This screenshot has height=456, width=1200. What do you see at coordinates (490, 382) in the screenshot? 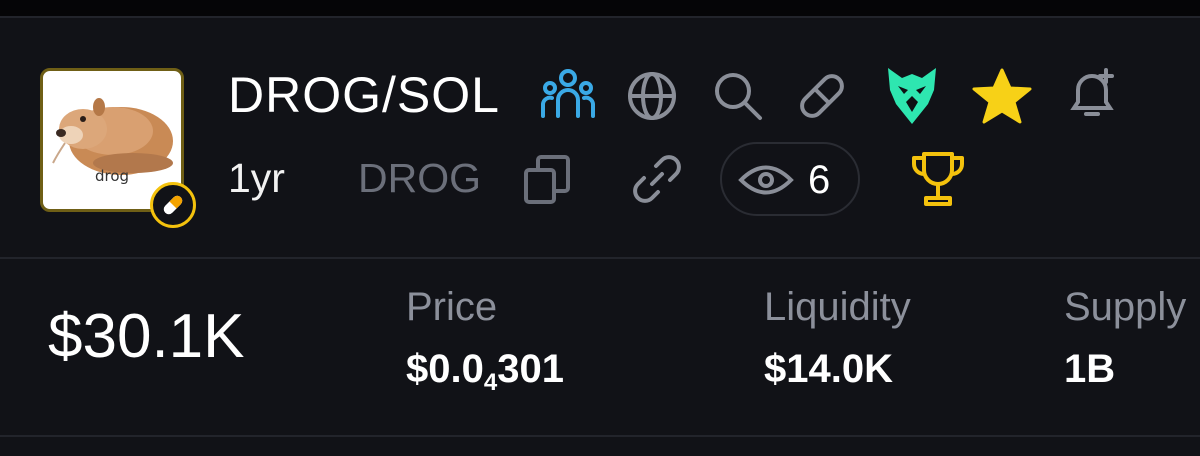
I see `price-zero-count: 4` at bounding box center [490, 382].